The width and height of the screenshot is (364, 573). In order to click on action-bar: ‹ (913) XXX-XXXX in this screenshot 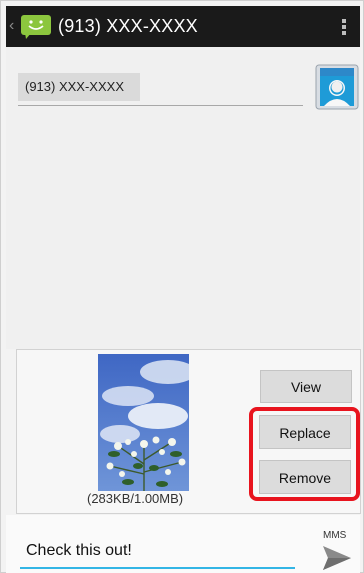, I will do `click(183, 26)`.